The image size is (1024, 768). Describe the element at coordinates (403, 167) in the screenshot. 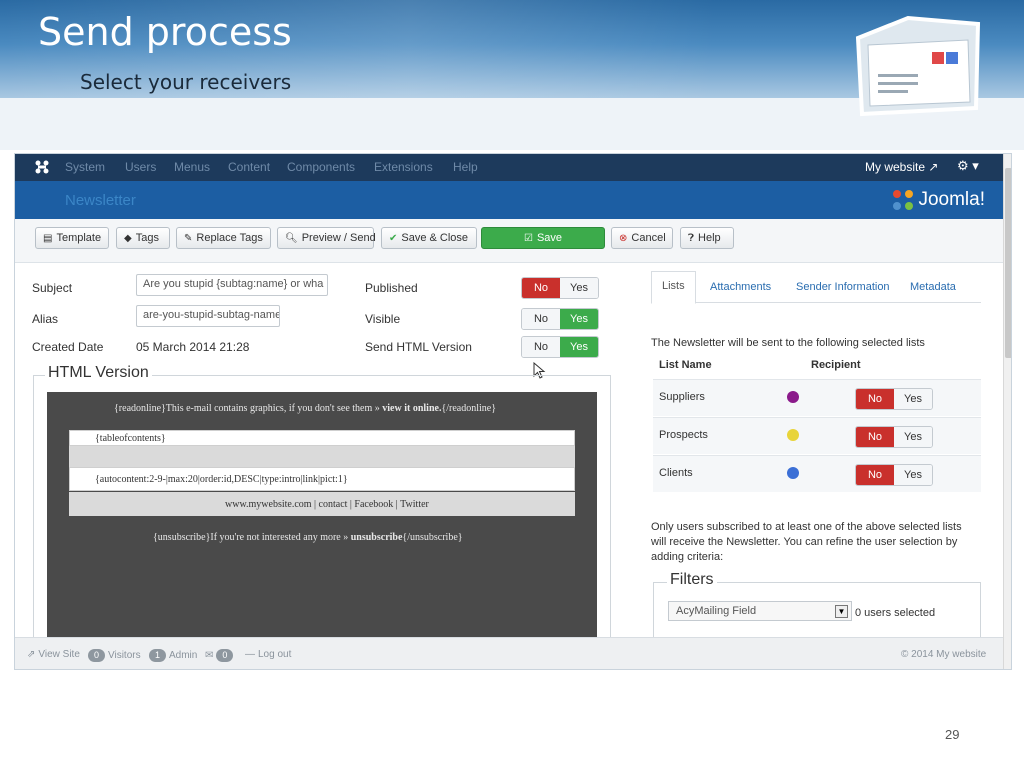

I see `menu-extensions: Extensions` at that location.